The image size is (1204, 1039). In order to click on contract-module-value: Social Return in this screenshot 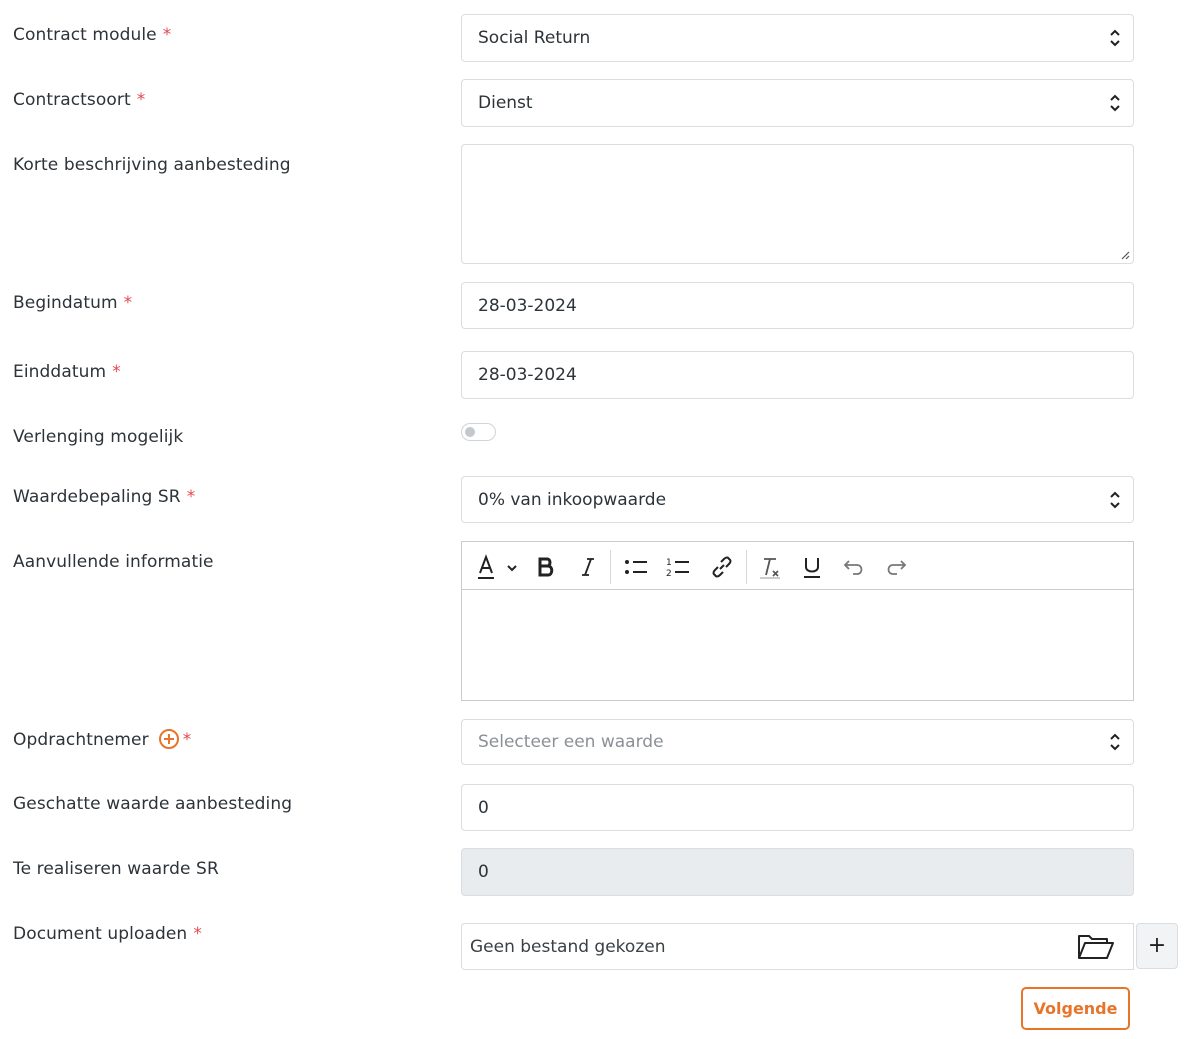, I will do `click(534, 38)`.